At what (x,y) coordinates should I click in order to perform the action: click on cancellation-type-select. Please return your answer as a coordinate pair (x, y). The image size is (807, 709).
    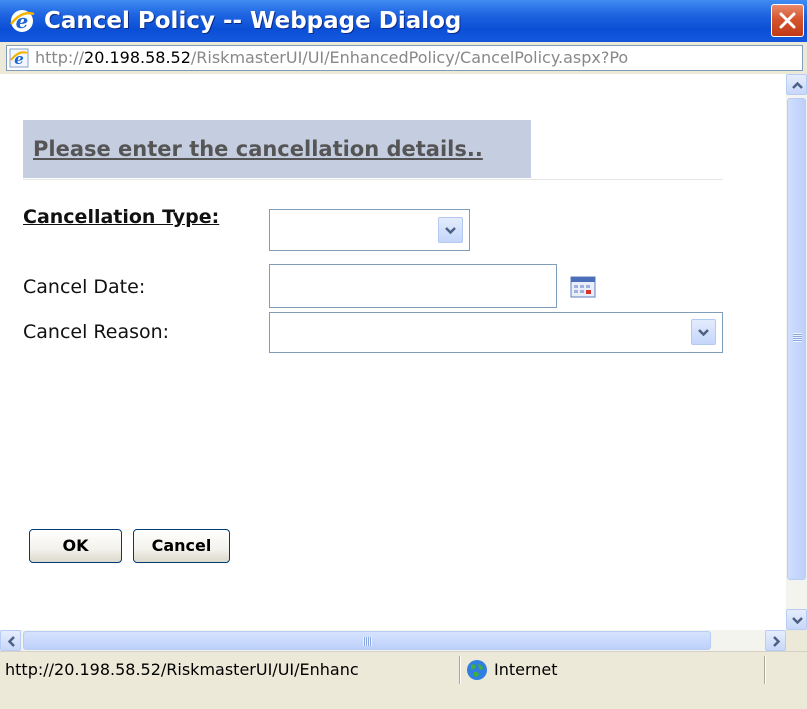
    Looking at the image, I should click on (369, 230).